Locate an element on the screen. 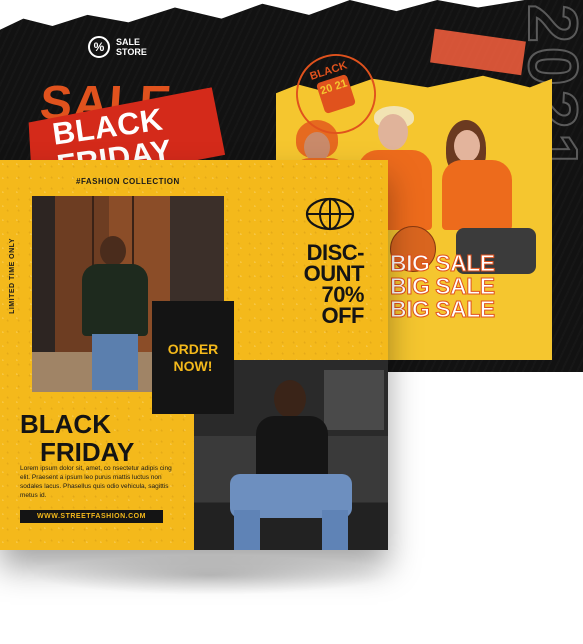  discount-line: 70% is located at coordinates (342, 294).